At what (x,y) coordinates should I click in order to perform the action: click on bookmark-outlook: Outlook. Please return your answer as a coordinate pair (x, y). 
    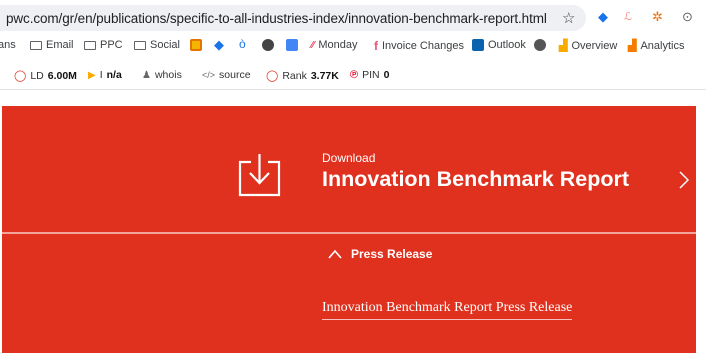
    Looking at the image, I should click on (499, 45).